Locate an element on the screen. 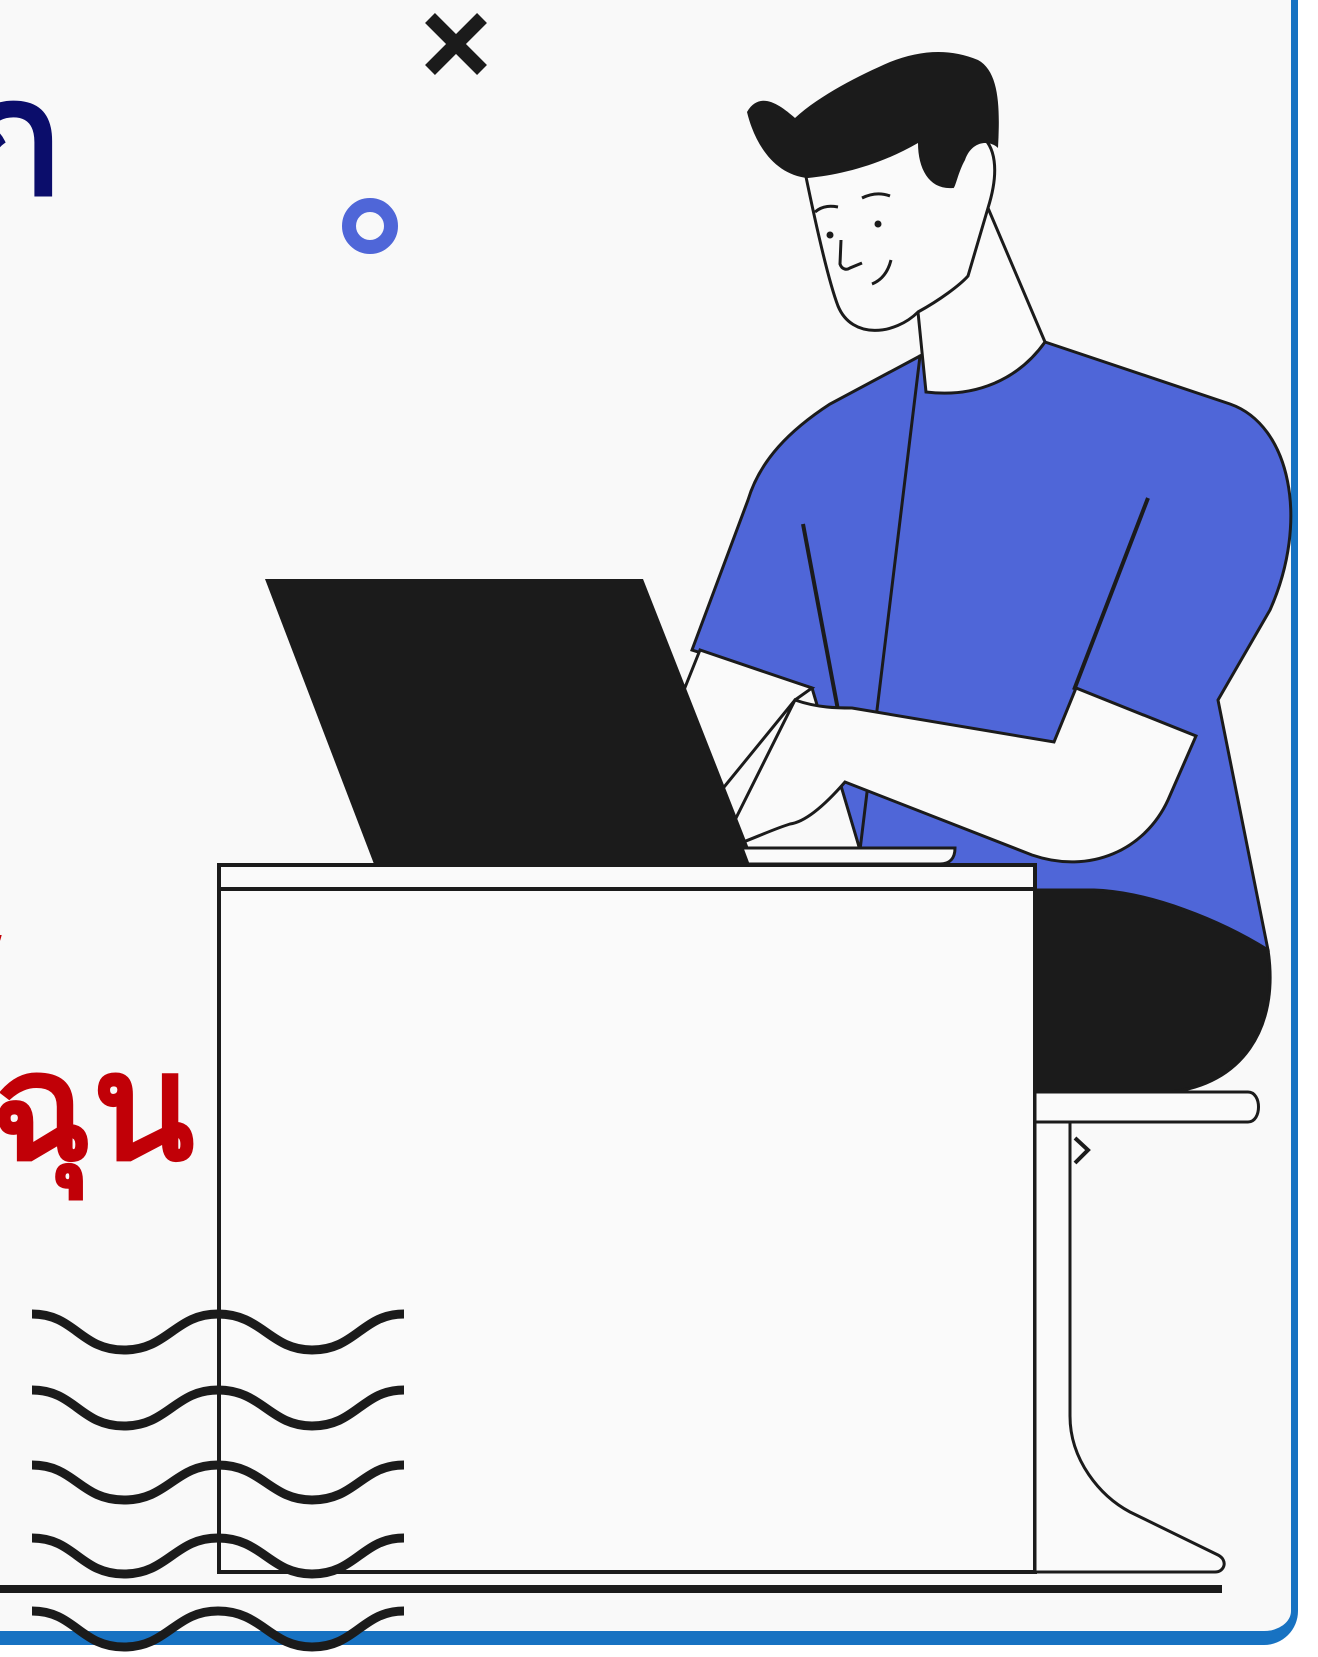  desk-top is located at coordinates (627, 877).